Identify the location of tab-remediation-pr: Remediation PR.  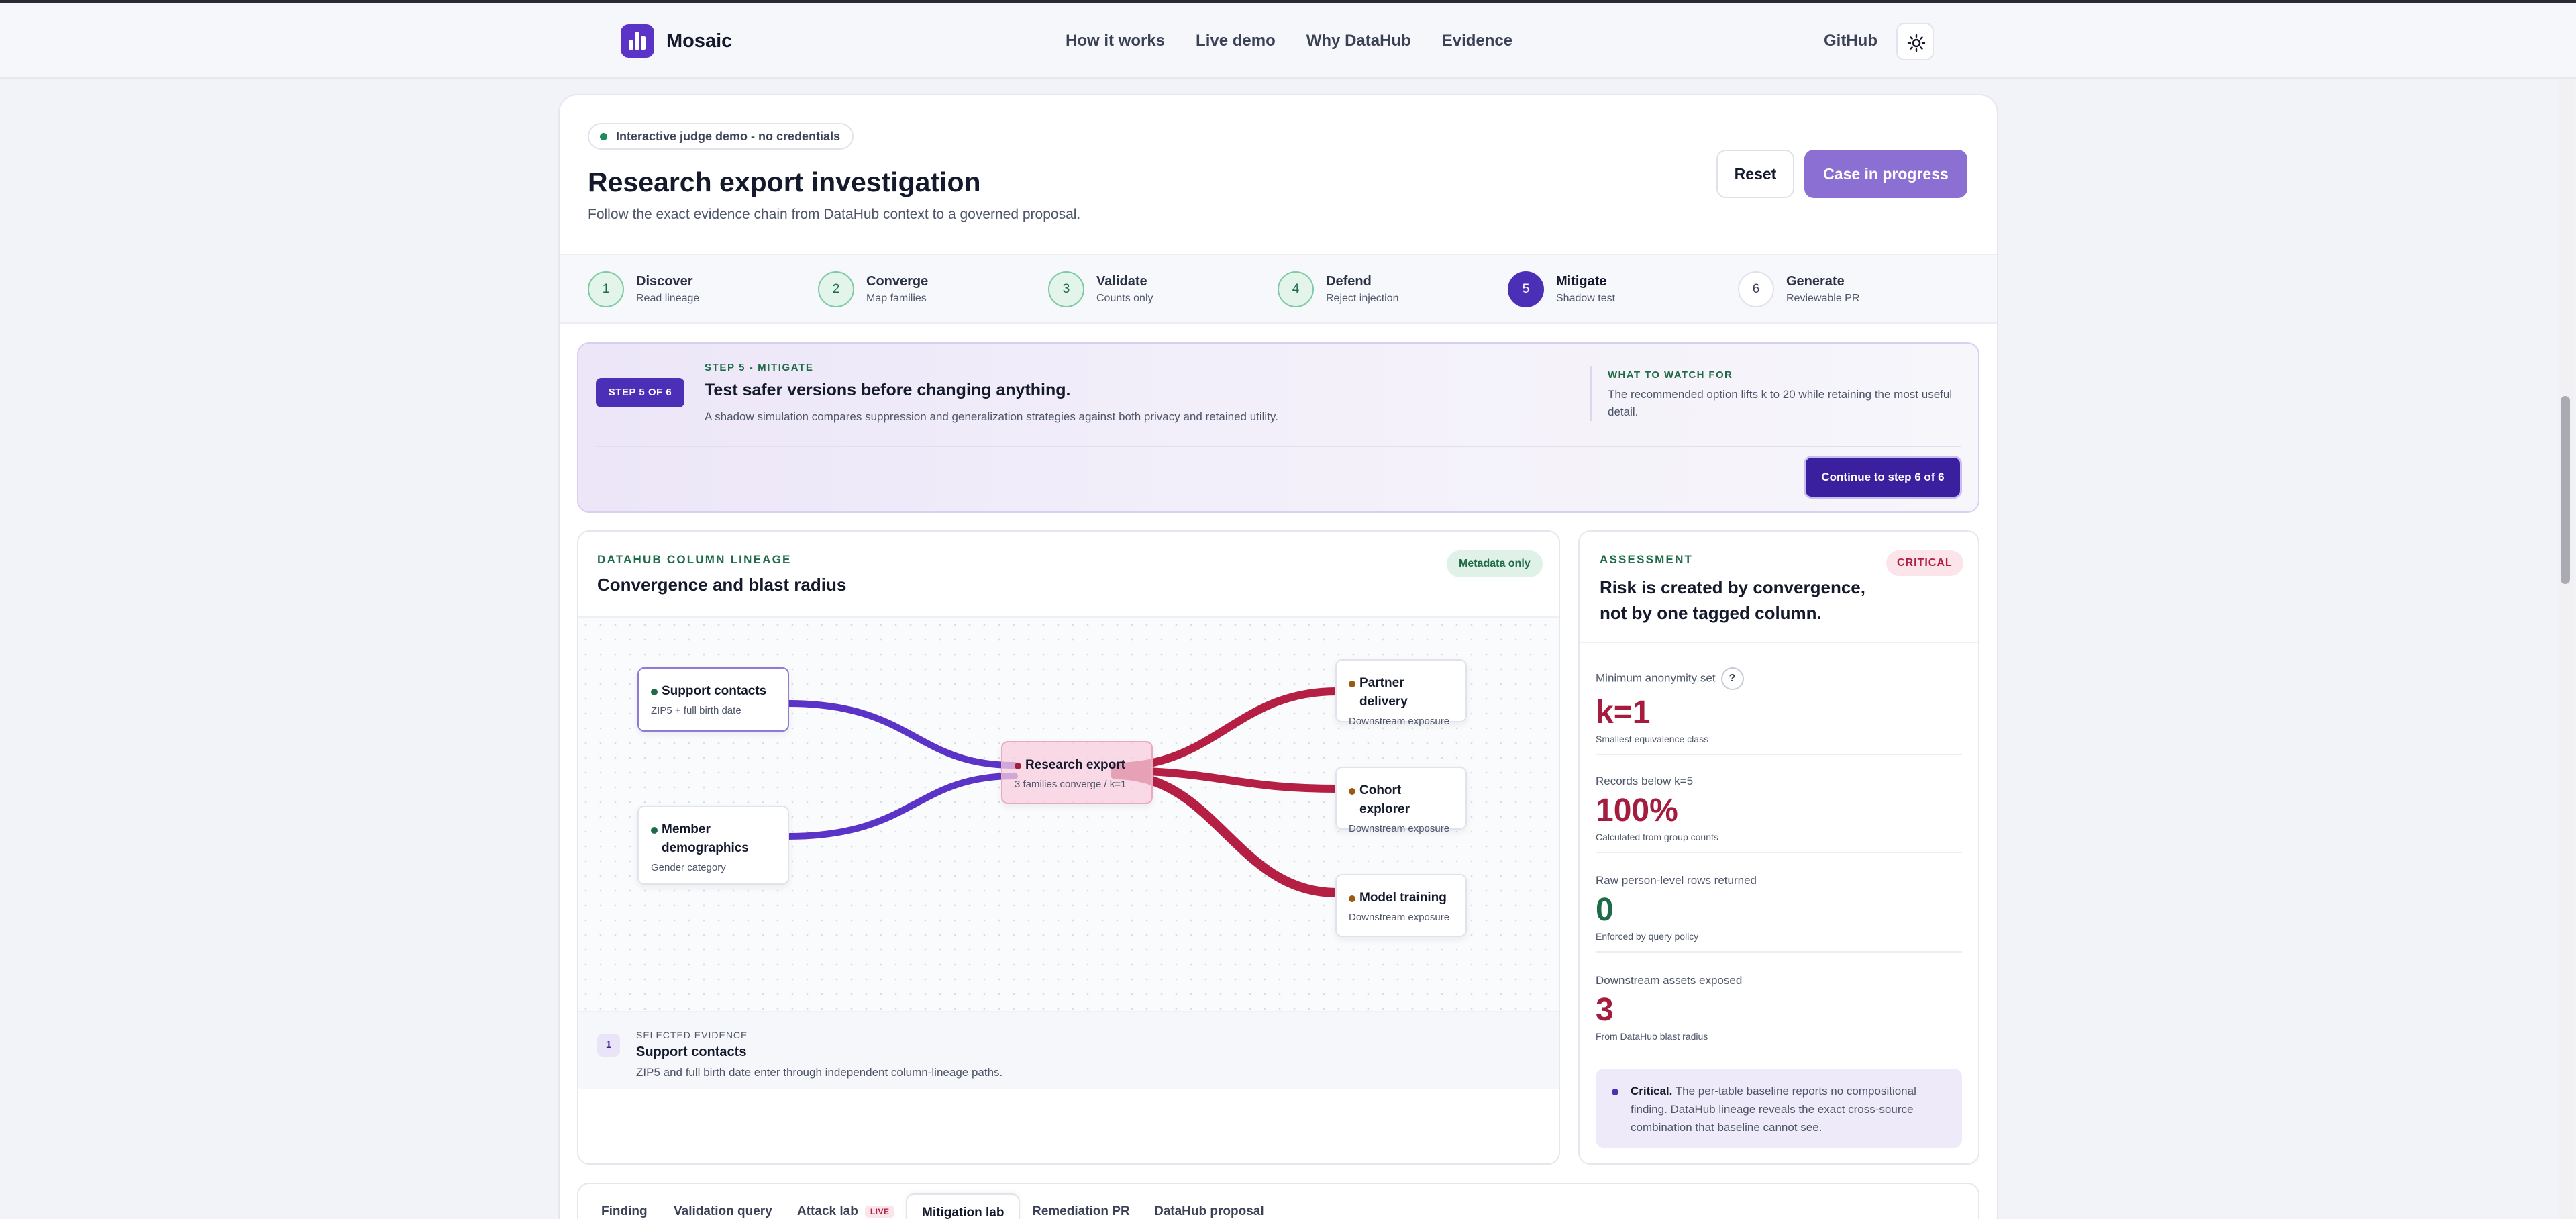
(1081, 1211).